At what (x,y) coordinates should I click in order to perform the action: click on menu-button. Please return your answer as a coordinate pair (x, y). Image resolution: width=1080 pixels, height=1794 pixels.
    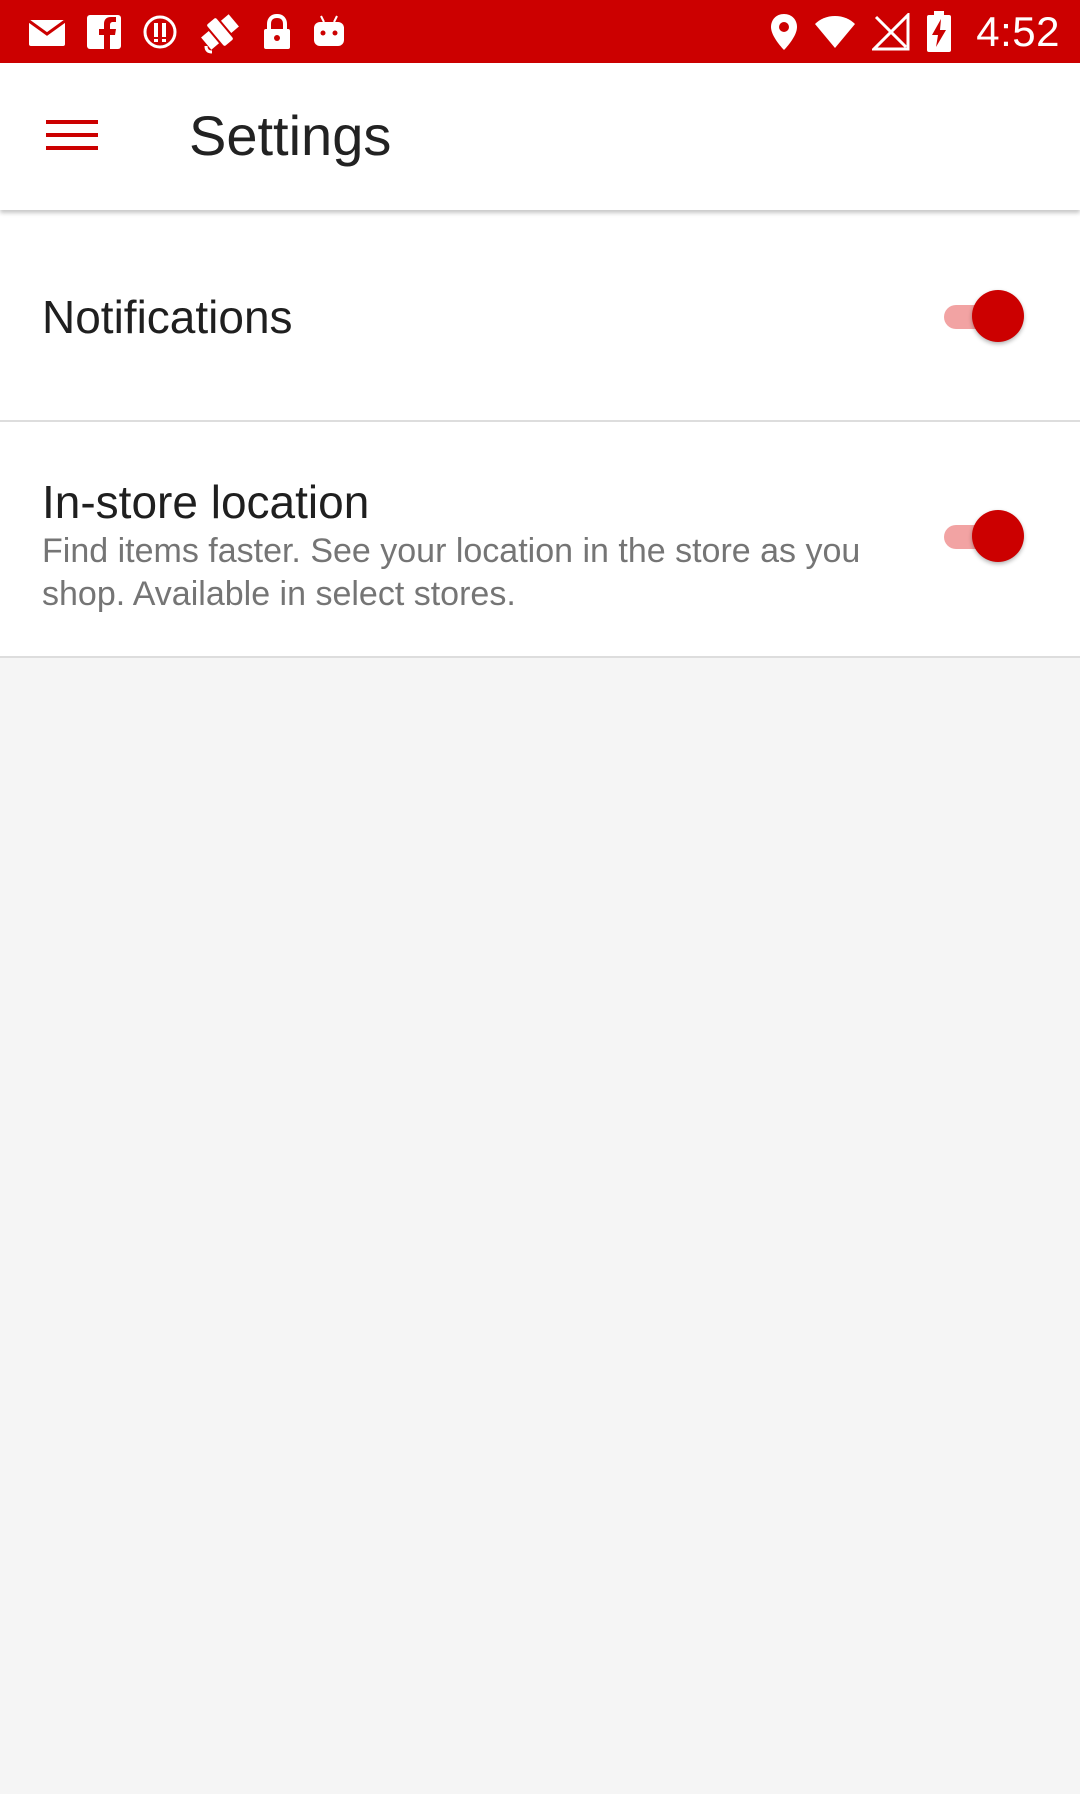
    Looking at the image, I should click on (72, 137).